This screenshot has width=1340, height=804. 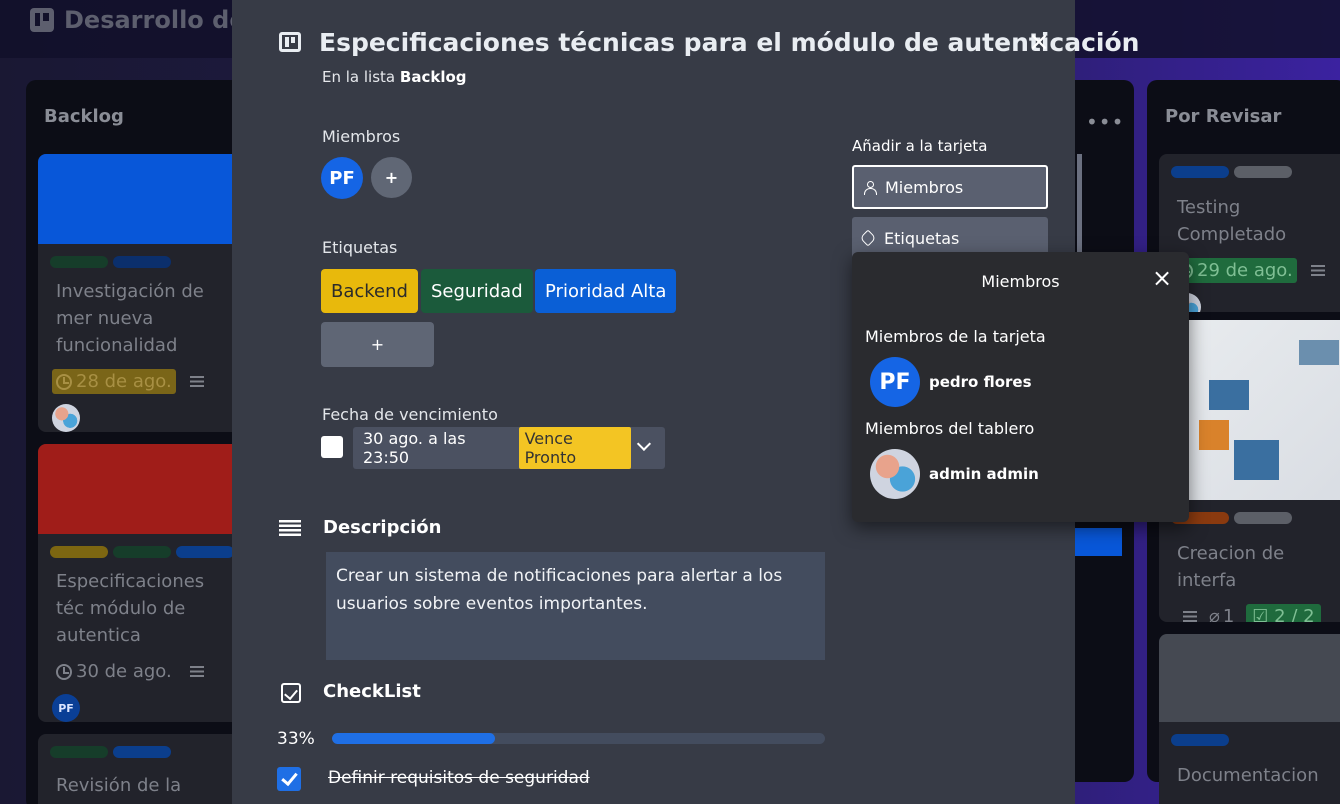 What do you see at coordinates (1248, 775) in the screenshot?
I see `card-title: Documentacion` at bounding box center [1248, 775].